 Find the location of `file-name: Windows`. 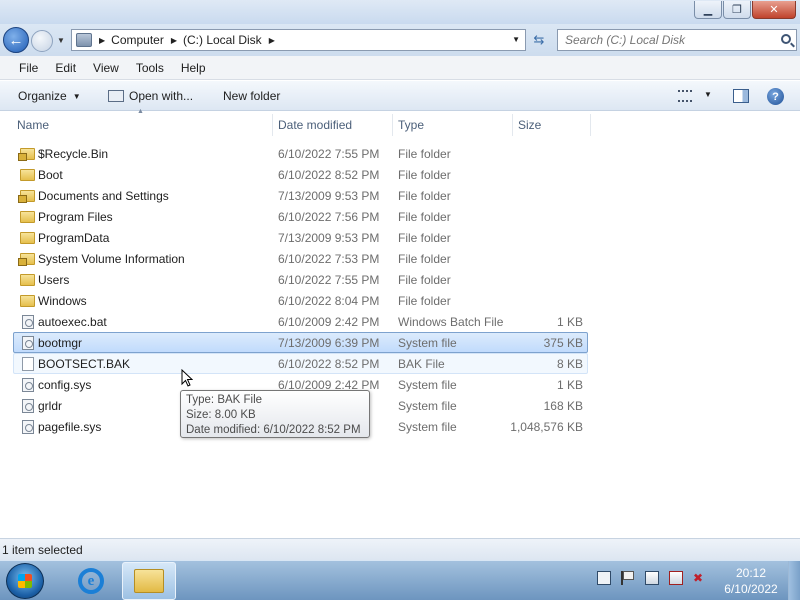

file-name: Windows is located at coordinates (62, 300).